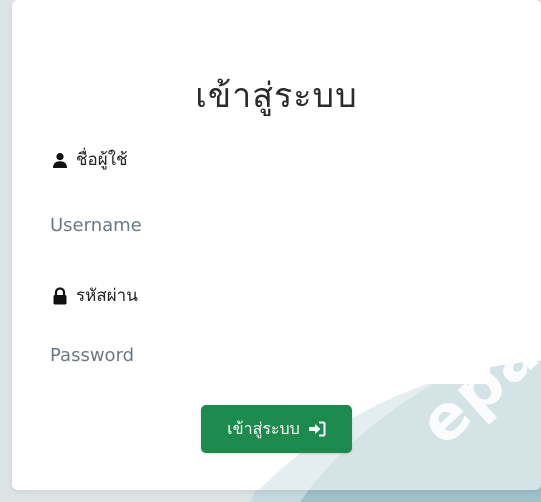 The height and width of the screenshot is (502, 541). What do you see at coordinates (60, 160) in the screenshot?
I see `user-icon` at bounding box center [60, 160].